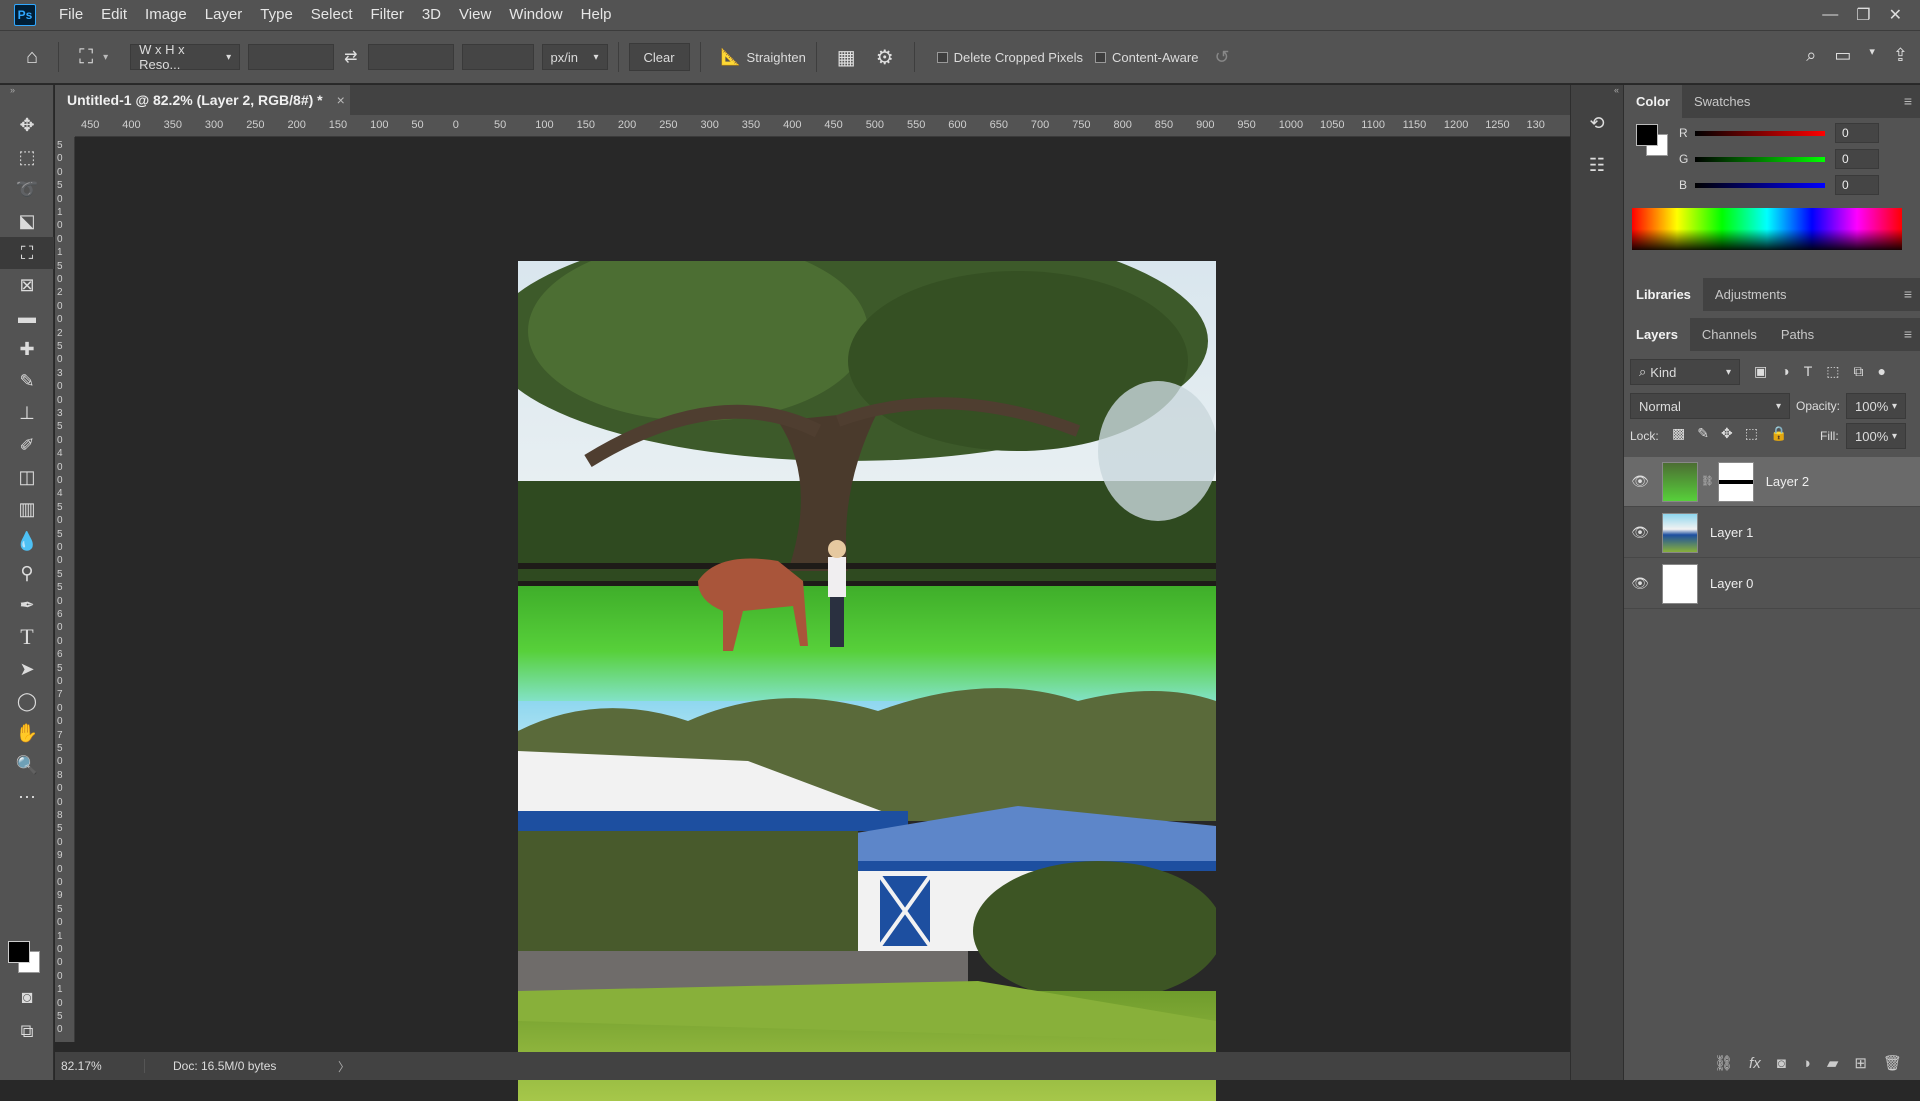 This screenshot has height=1101, width=1920. I want to click on layer-style-icon: fx, so click(1755, 1063).